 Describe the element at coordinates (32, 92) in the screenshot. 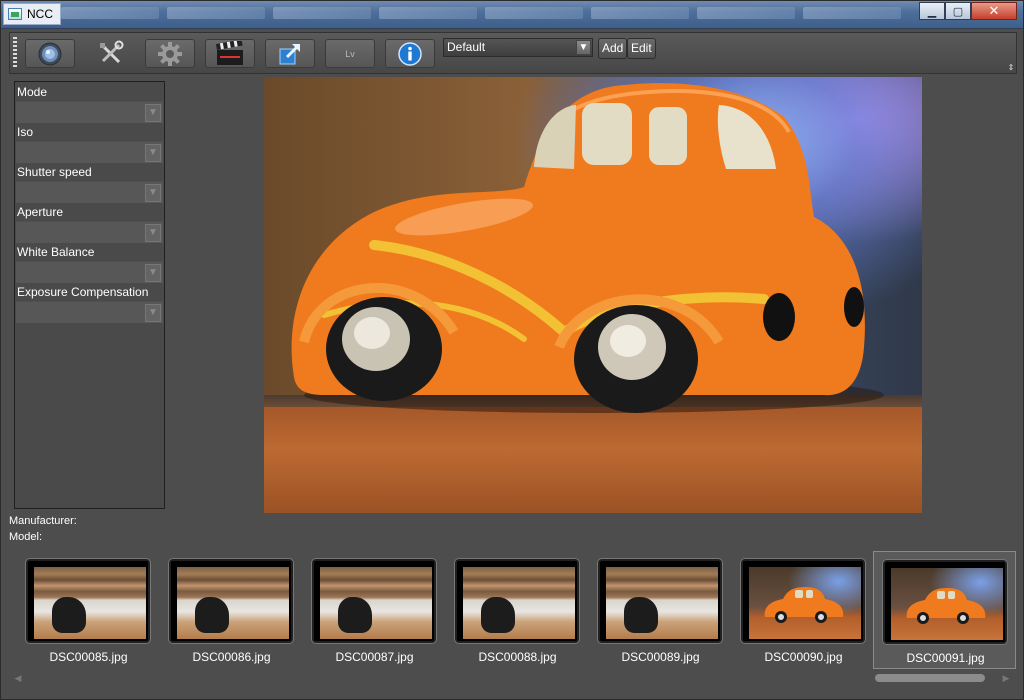

I see `mode-label: Mode` at that location.